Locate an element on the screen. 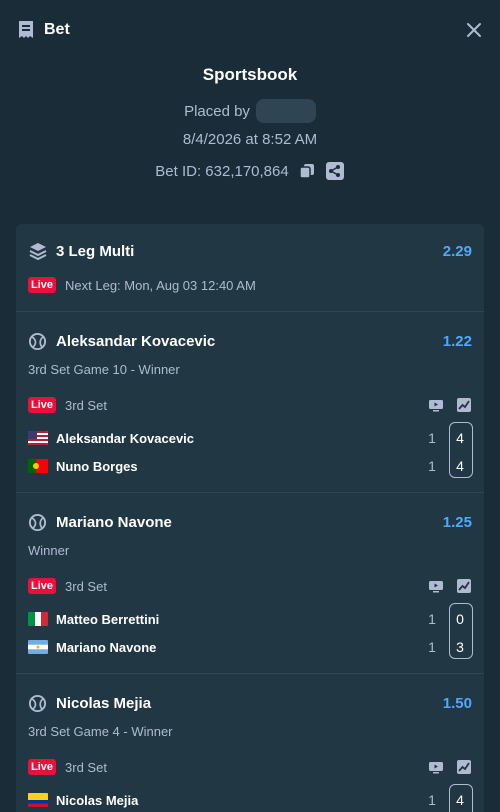 This screenshot has height=812, width=500. leg-selection: Nicolas Mejia is located at coordinates (104, 703).